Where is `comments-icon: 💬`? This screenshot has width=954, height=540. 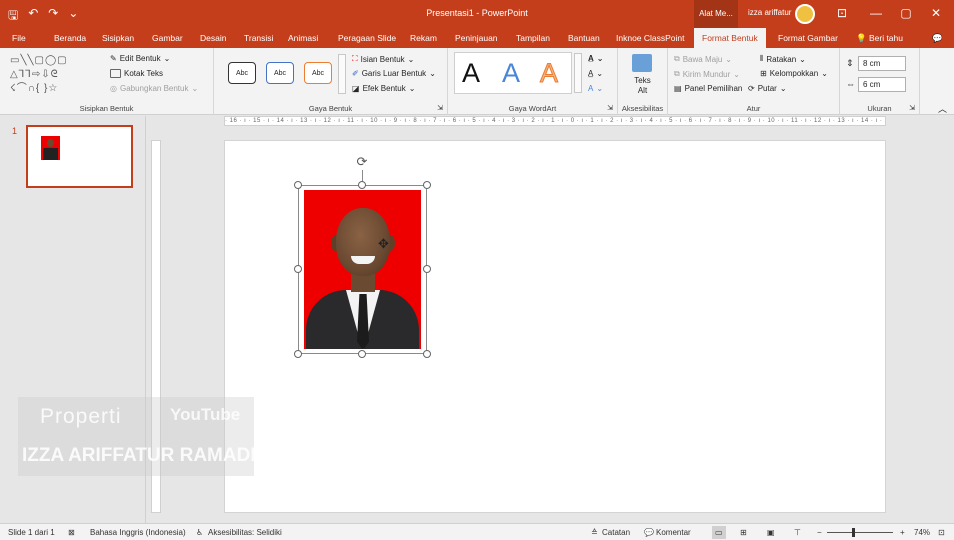
comments-icon: 💬 is located at coordinates (937, 38).